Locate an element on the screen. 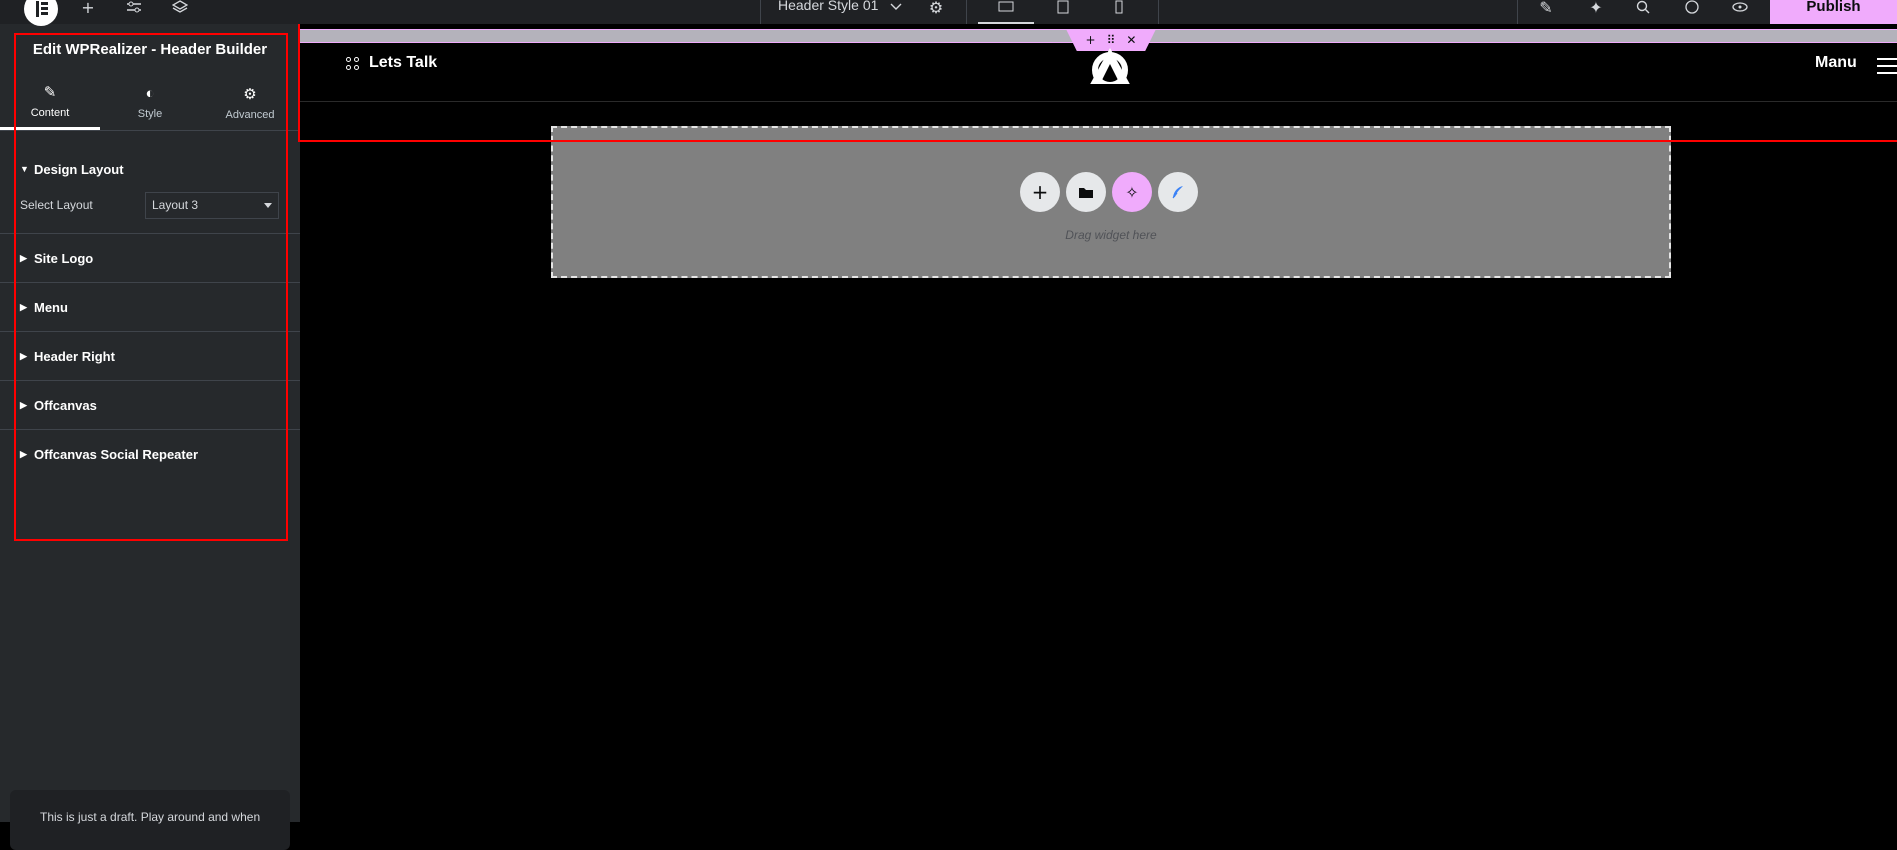  chevron-down-icon is located at coordinates (896, 9).